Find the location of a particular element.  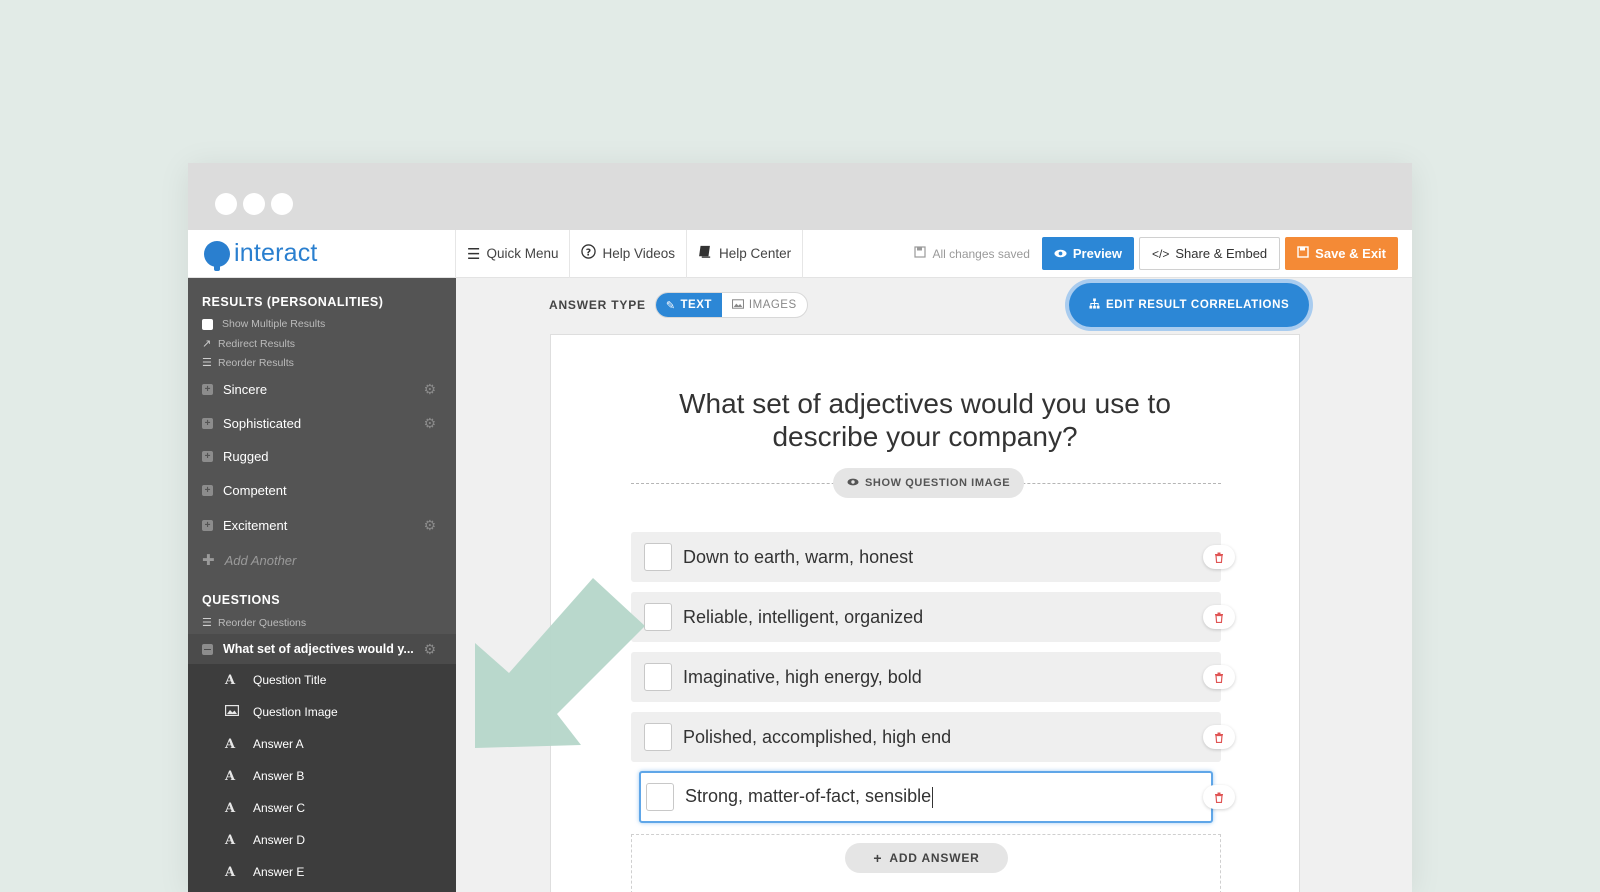

answer-type-selector: ANSWER TYPE ✎ TEXT IMAGES is located at coordinates (678, 305).